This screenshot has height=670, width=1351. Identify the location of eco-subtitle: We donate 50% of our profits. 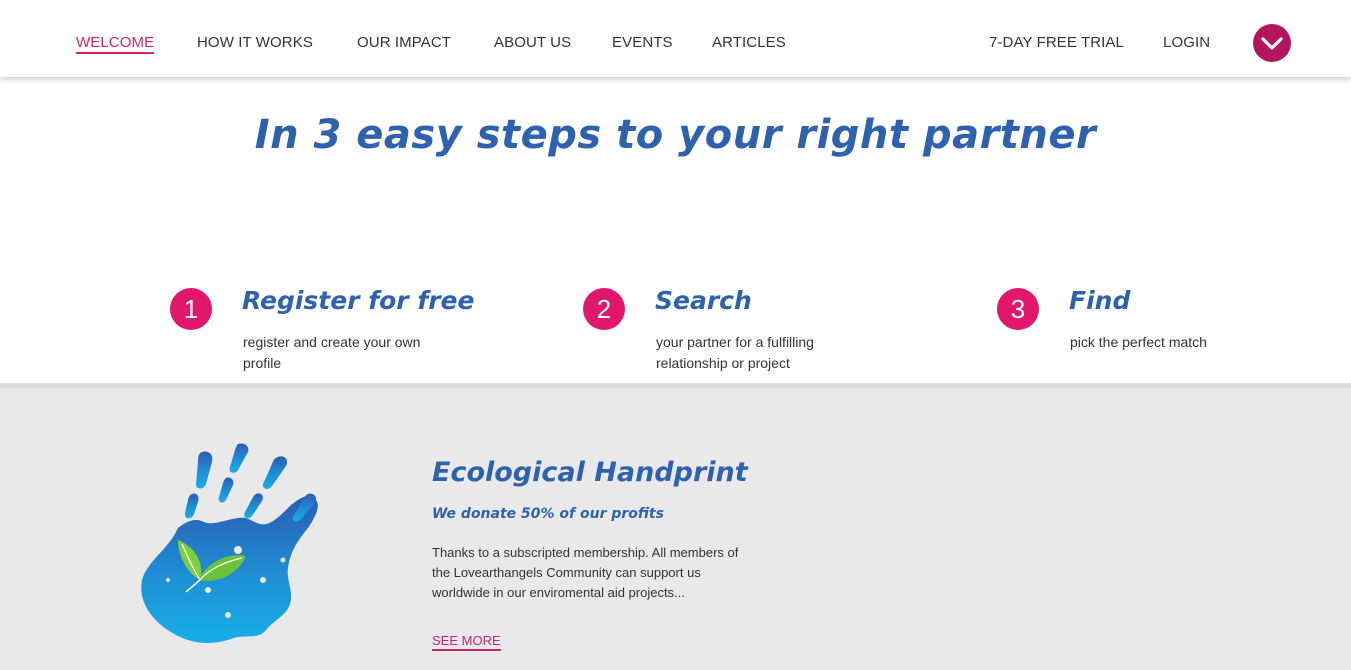
(548, 514).